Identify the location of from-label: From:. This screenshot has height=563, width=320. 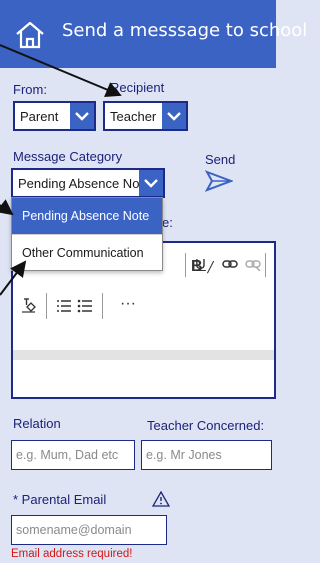
(30, 89).